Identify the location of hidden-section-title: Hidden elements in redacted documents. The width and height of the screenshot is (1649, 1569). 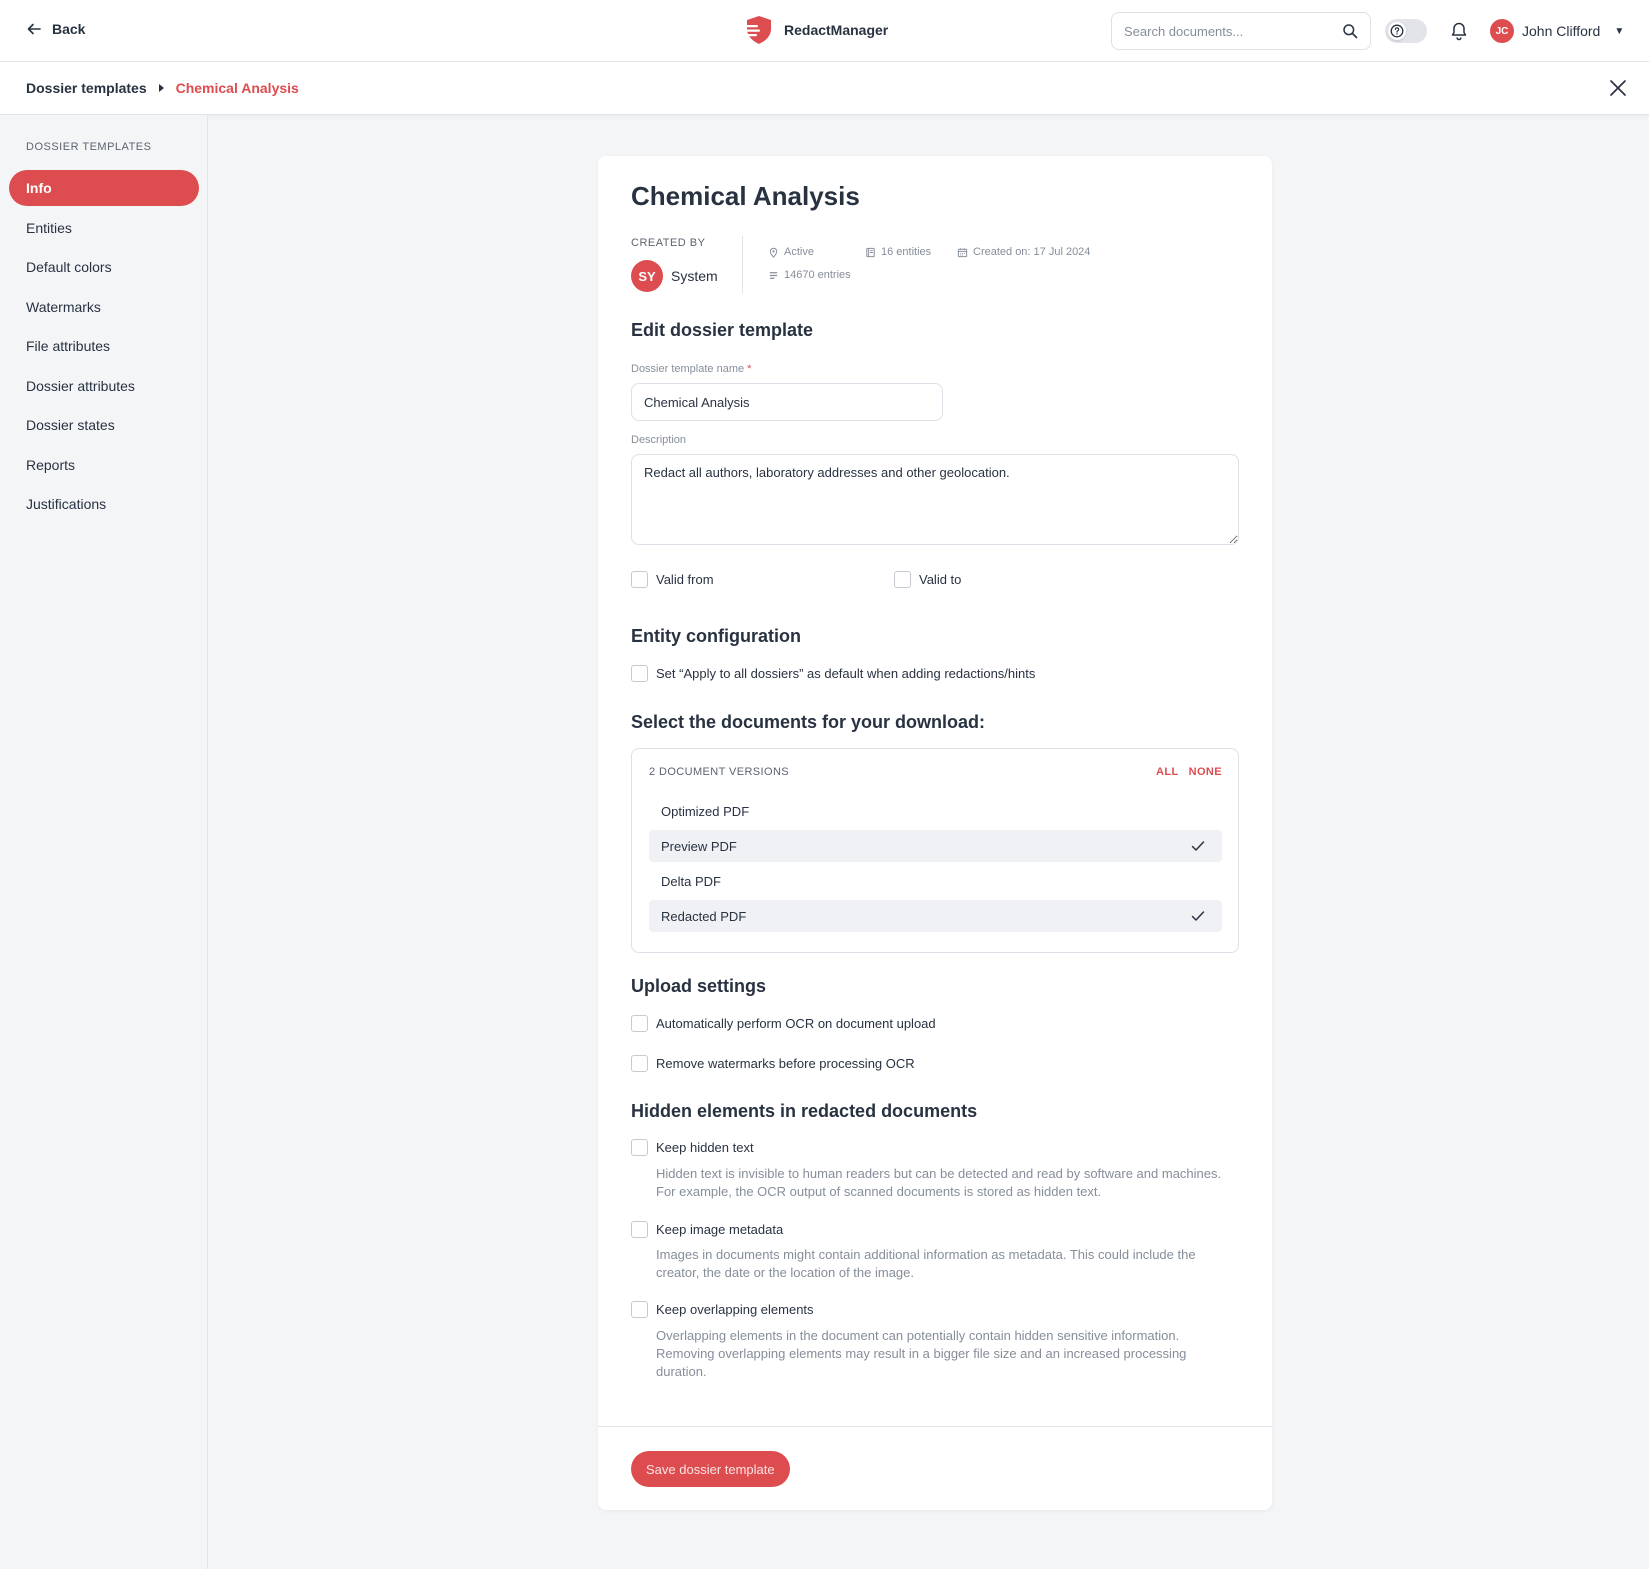
(804, 1111).